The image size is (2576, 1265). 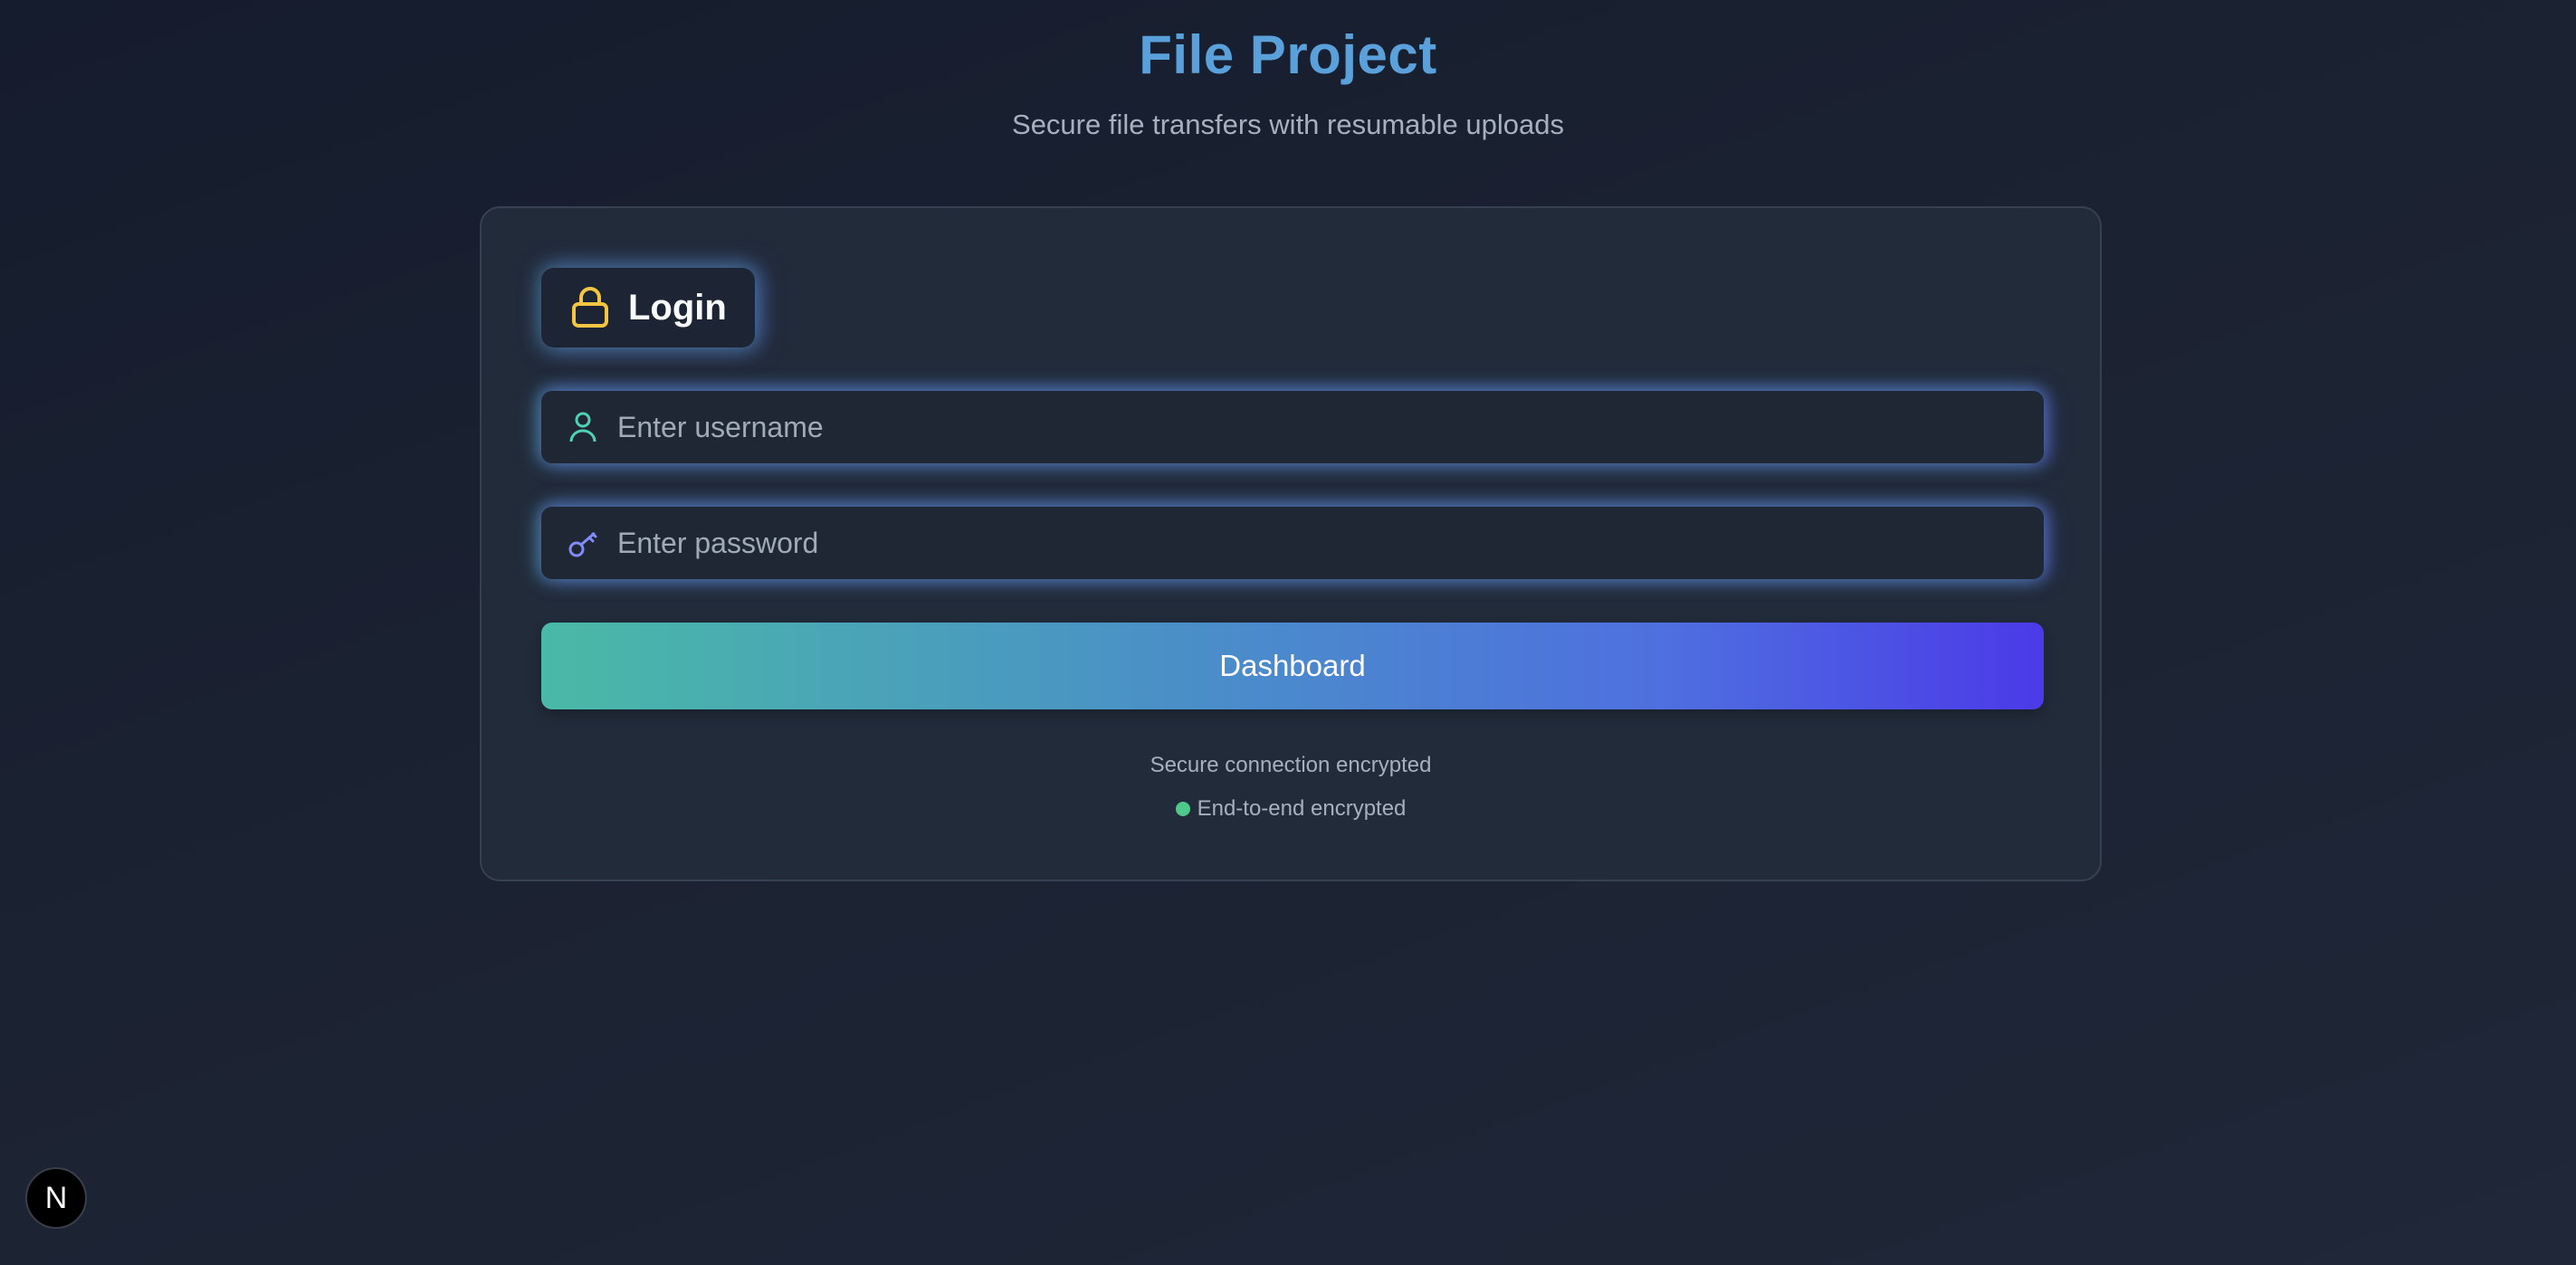 I want to click on password-field, so click(x=1292, y=543).